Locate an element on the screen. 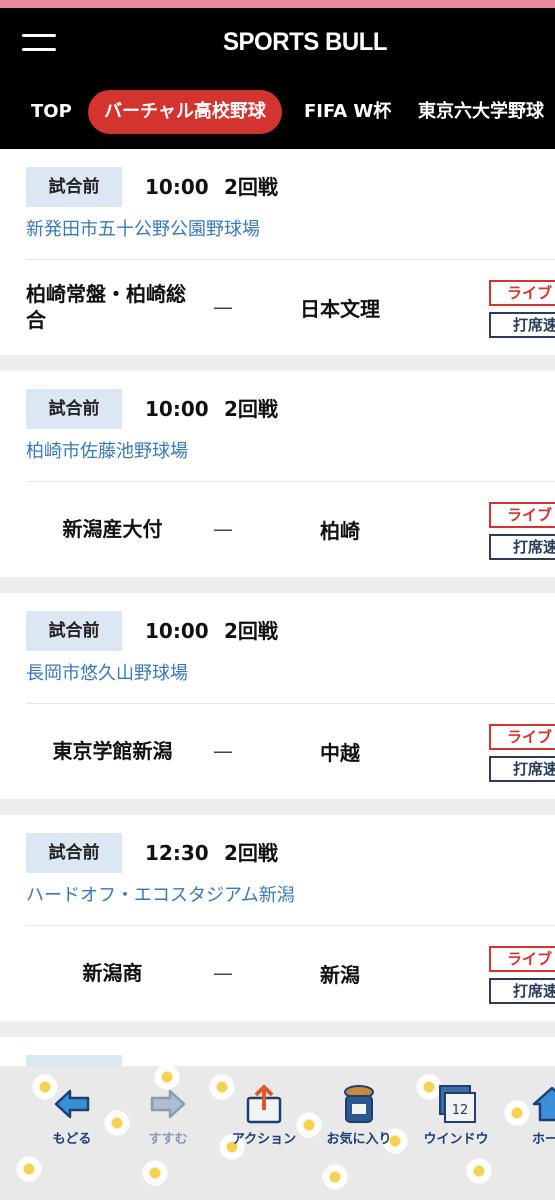 This screenshot has height=1200, width=555. action-label: アクション is located at coordinates (264, 1139).